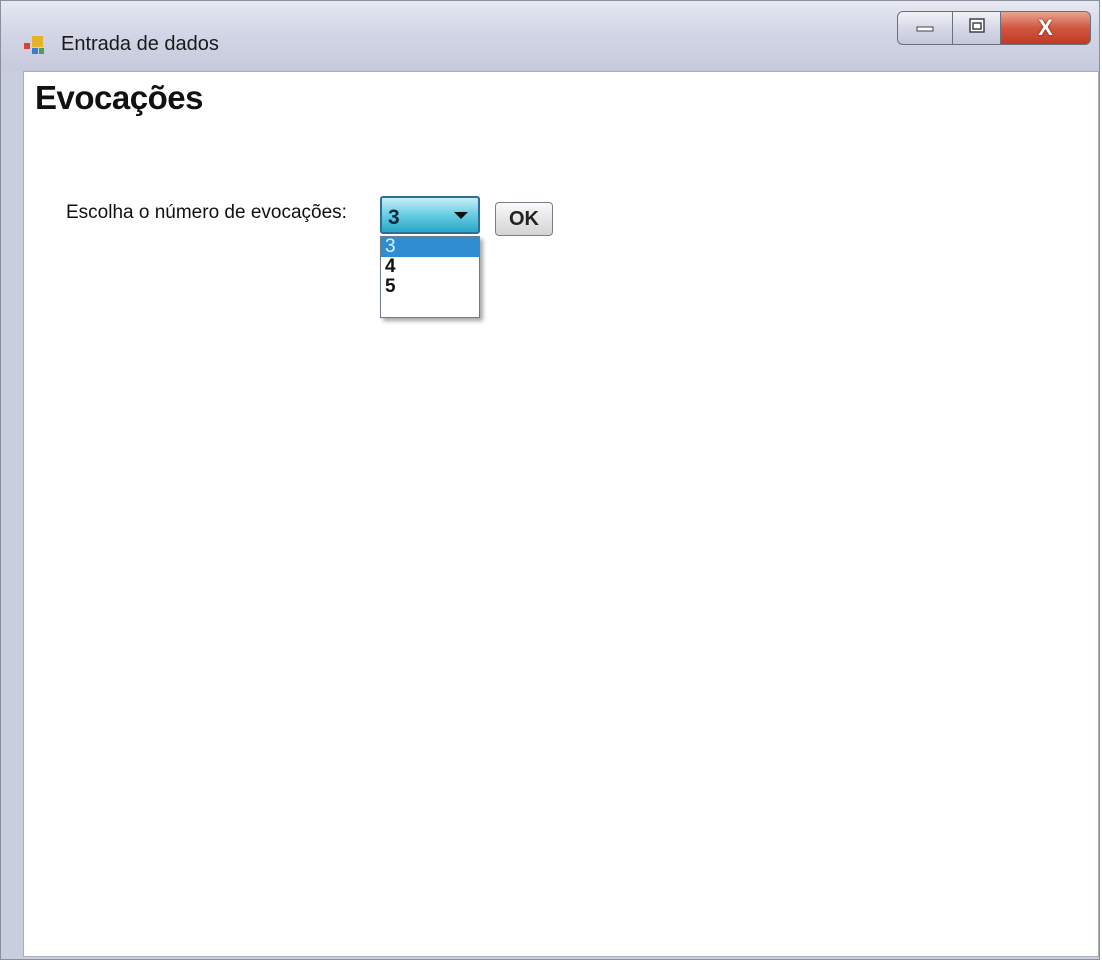  What do you see at coordinates (119, 97) in the screenshot?
I see `page-title: Evocações` at bounding box center [119, 97].